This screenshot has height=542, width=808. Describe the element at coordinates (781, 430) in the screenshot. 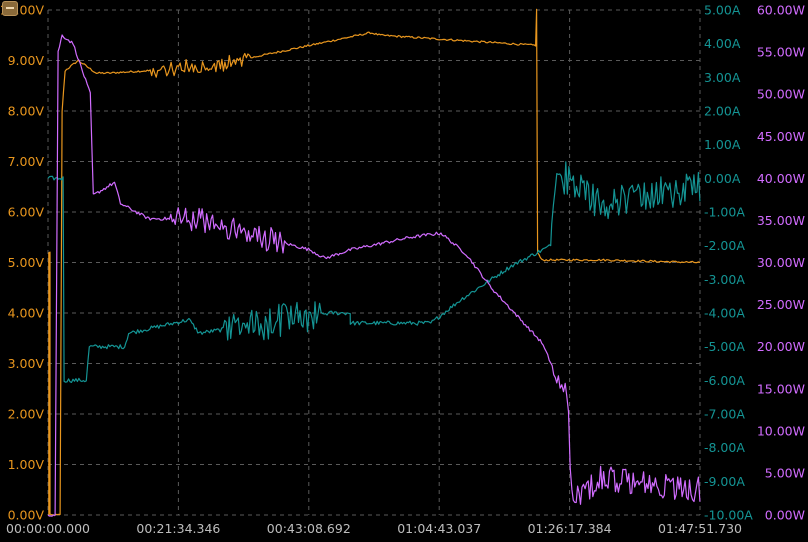

I see `power-tick-label: 10.00W` at that location.